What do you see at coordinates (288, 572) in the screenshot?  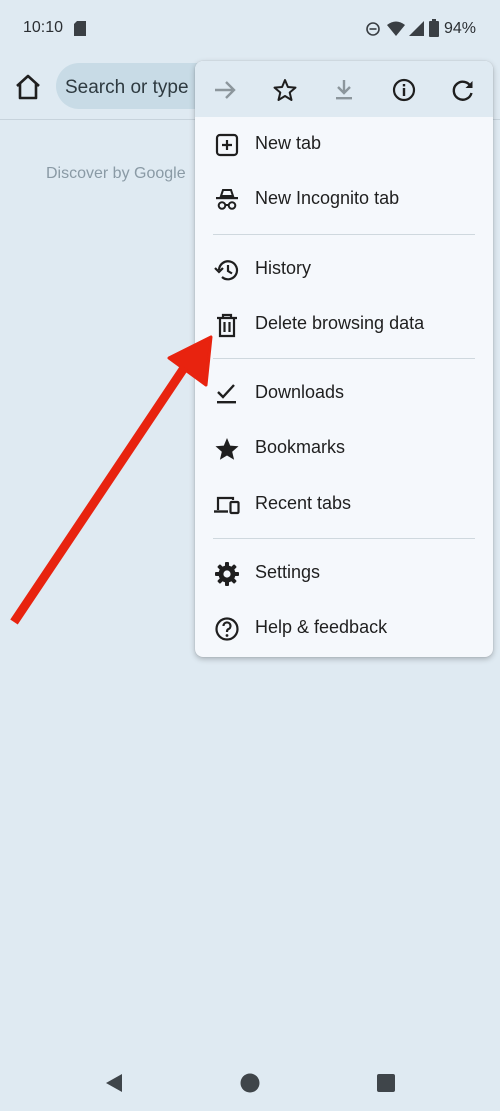 I see `menu-item-label: Settings` at bounding box center [288, 572].